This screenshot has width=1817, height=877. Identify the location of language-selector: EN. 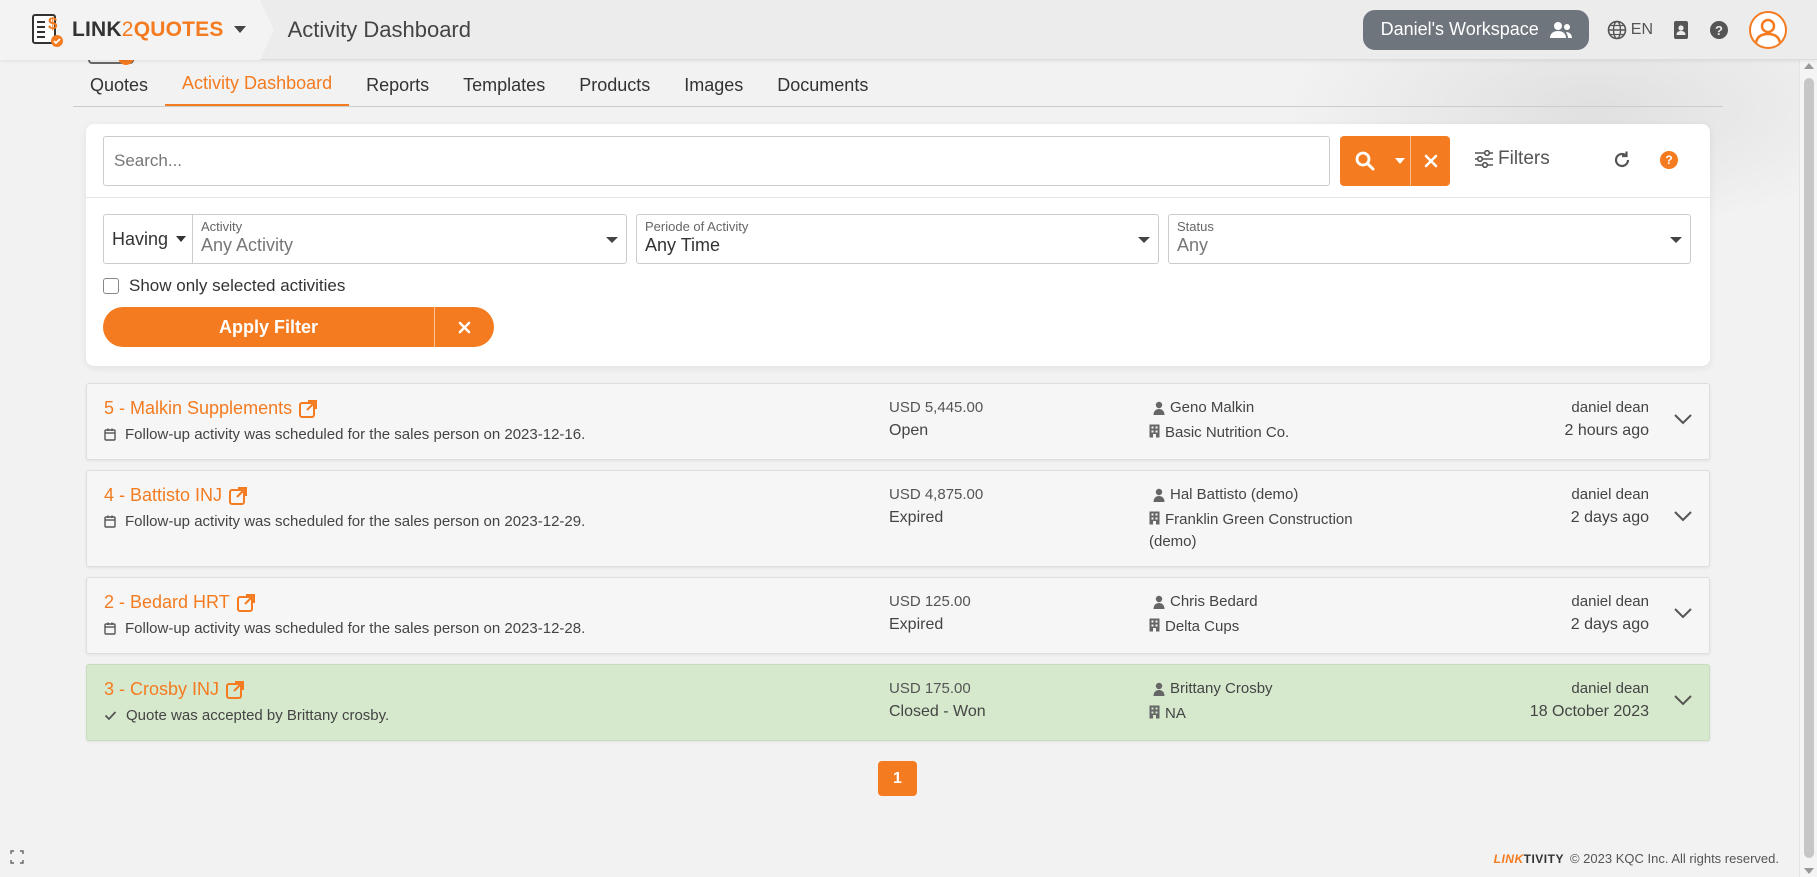
(1630, 30).